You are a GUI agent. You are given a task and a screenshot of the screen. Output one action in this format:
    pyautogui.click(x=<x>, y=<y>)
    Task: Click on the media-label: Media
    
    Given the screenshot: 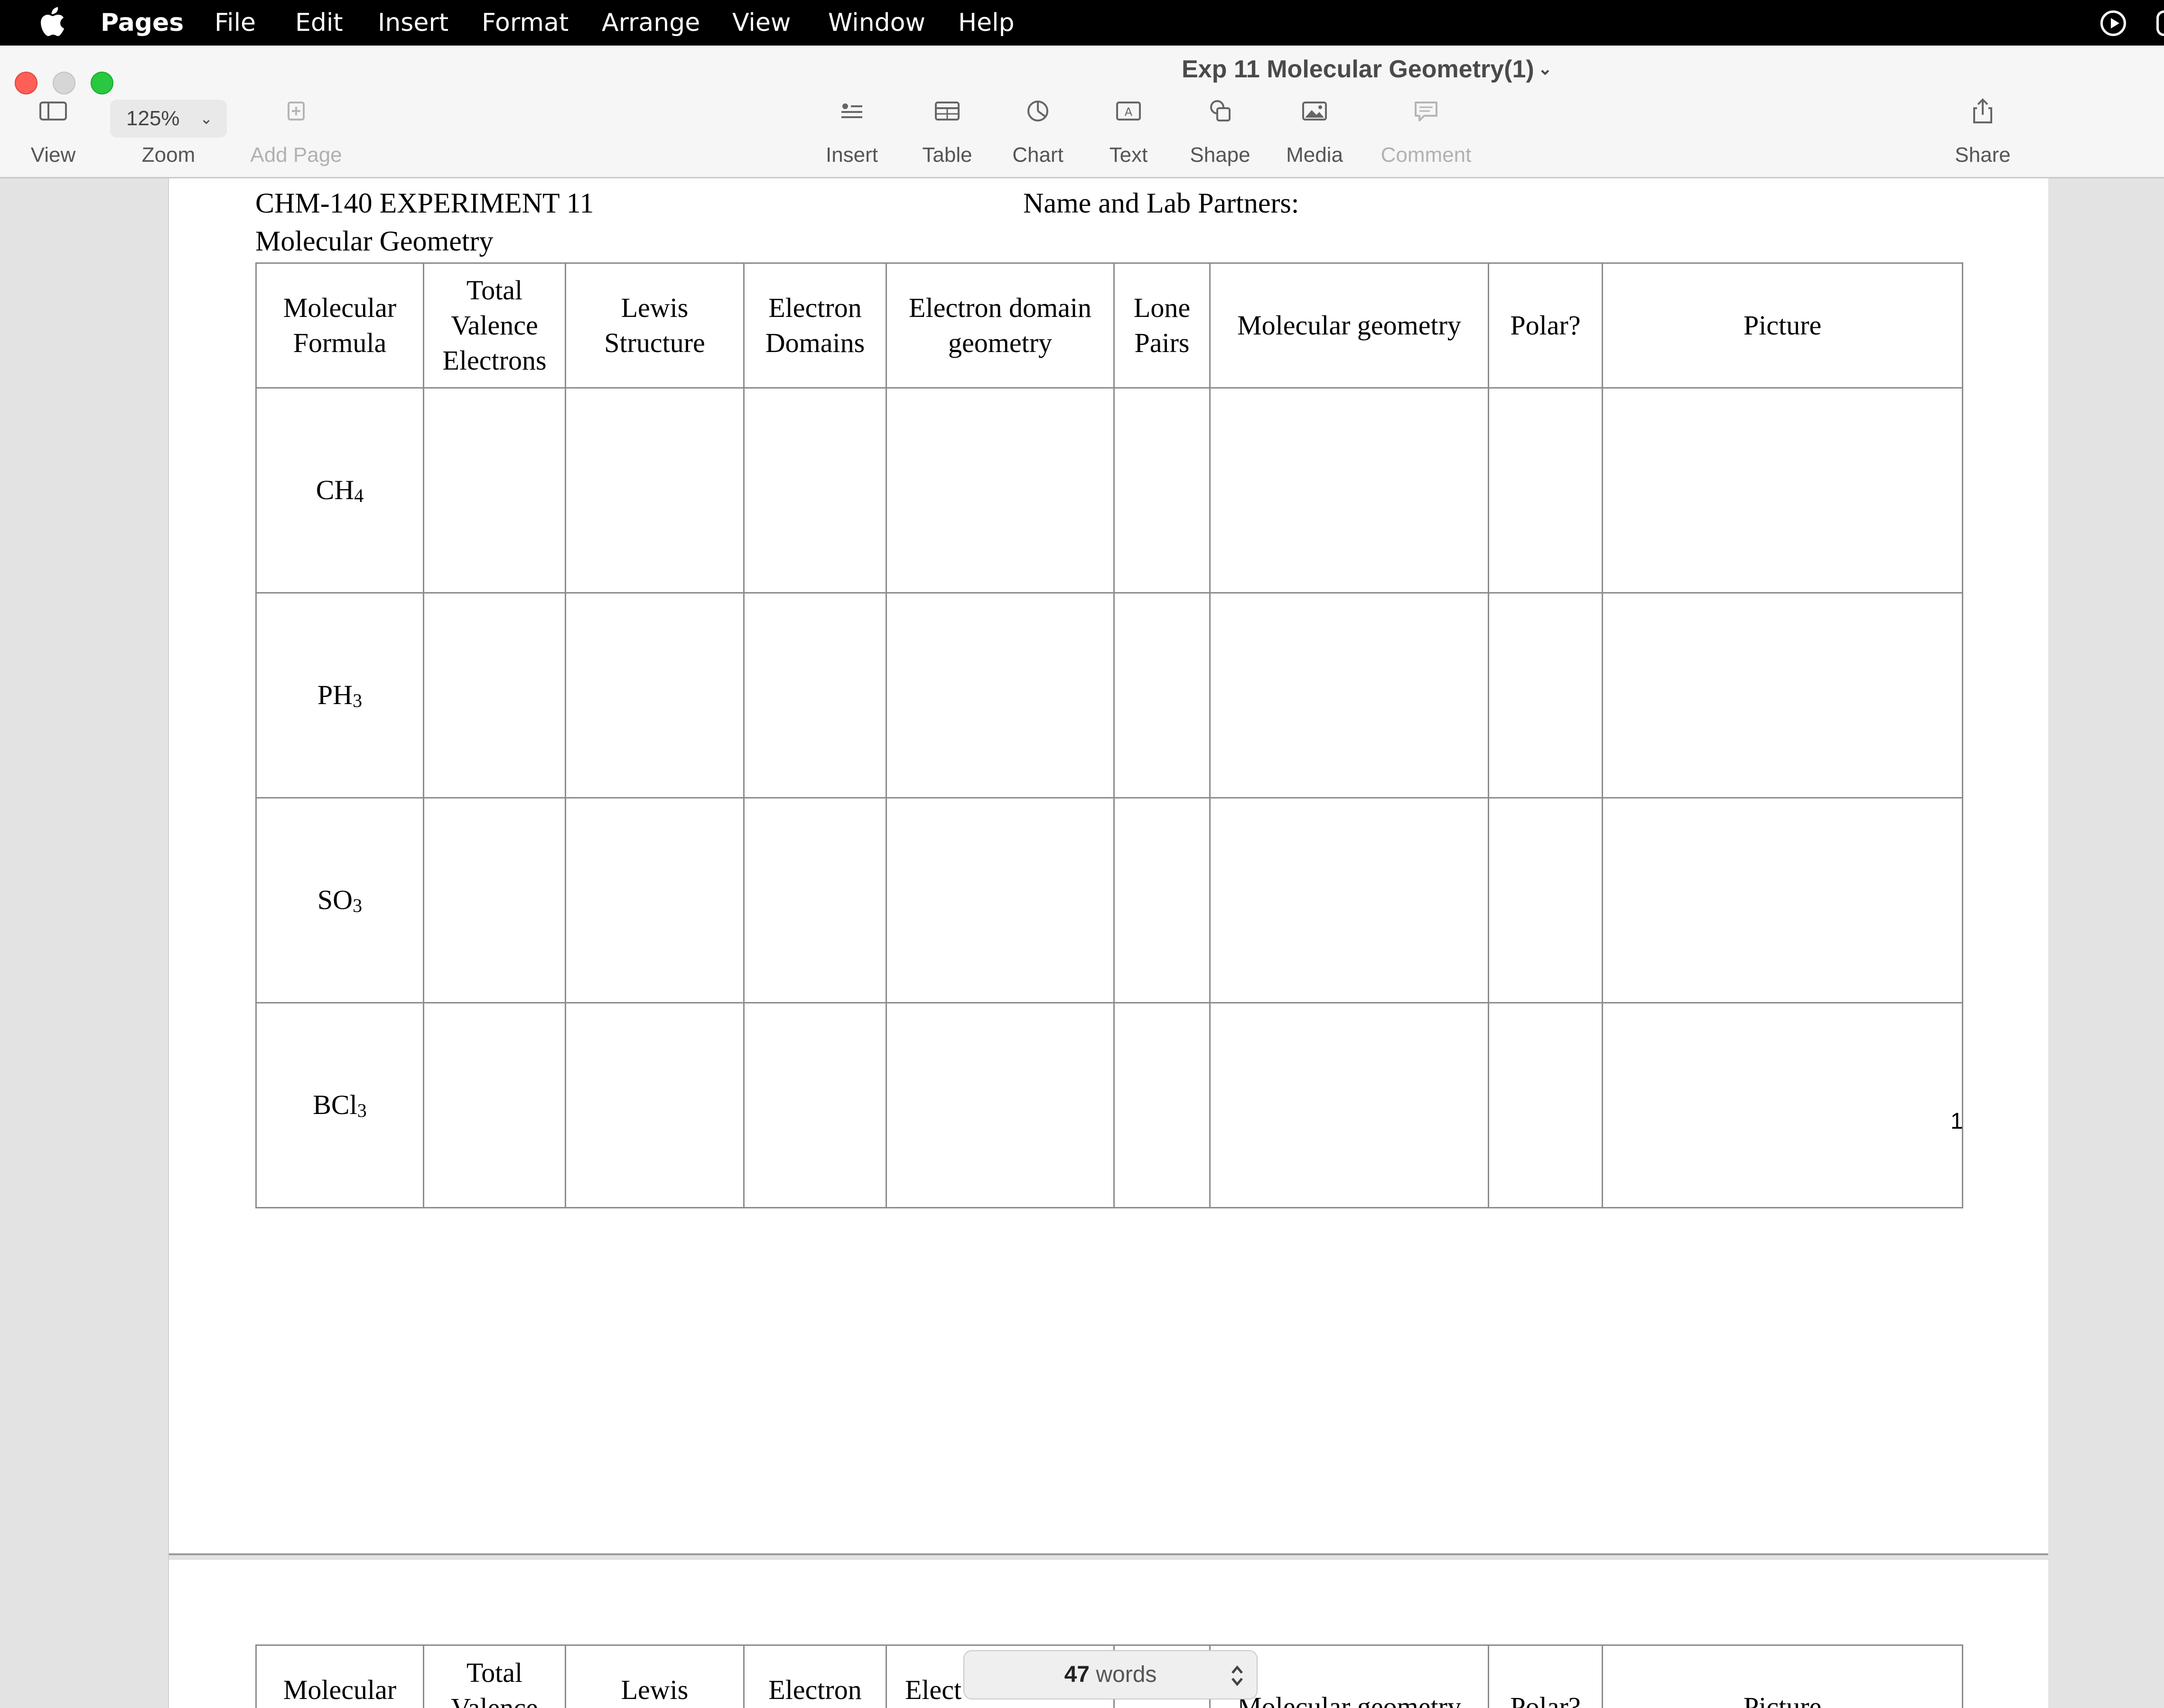 What is the action you would take?
    pyautogui.click(x=1314, y=155)
    